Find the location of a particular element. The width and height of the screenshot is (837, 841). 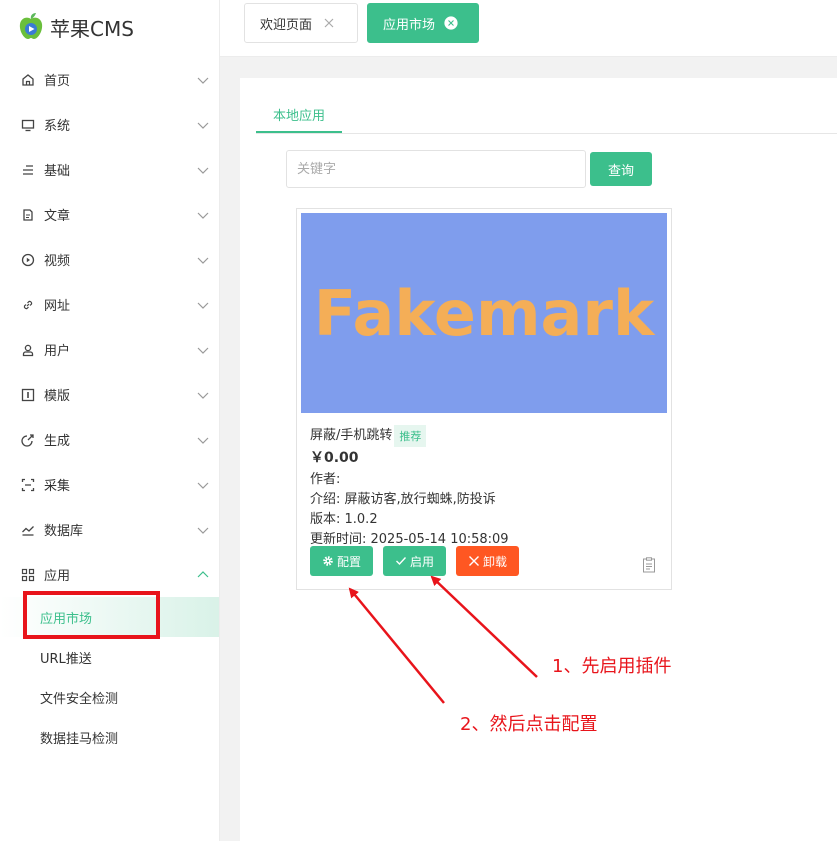

sidebar-item-label: 用户 is located at coordinates (57, 351).